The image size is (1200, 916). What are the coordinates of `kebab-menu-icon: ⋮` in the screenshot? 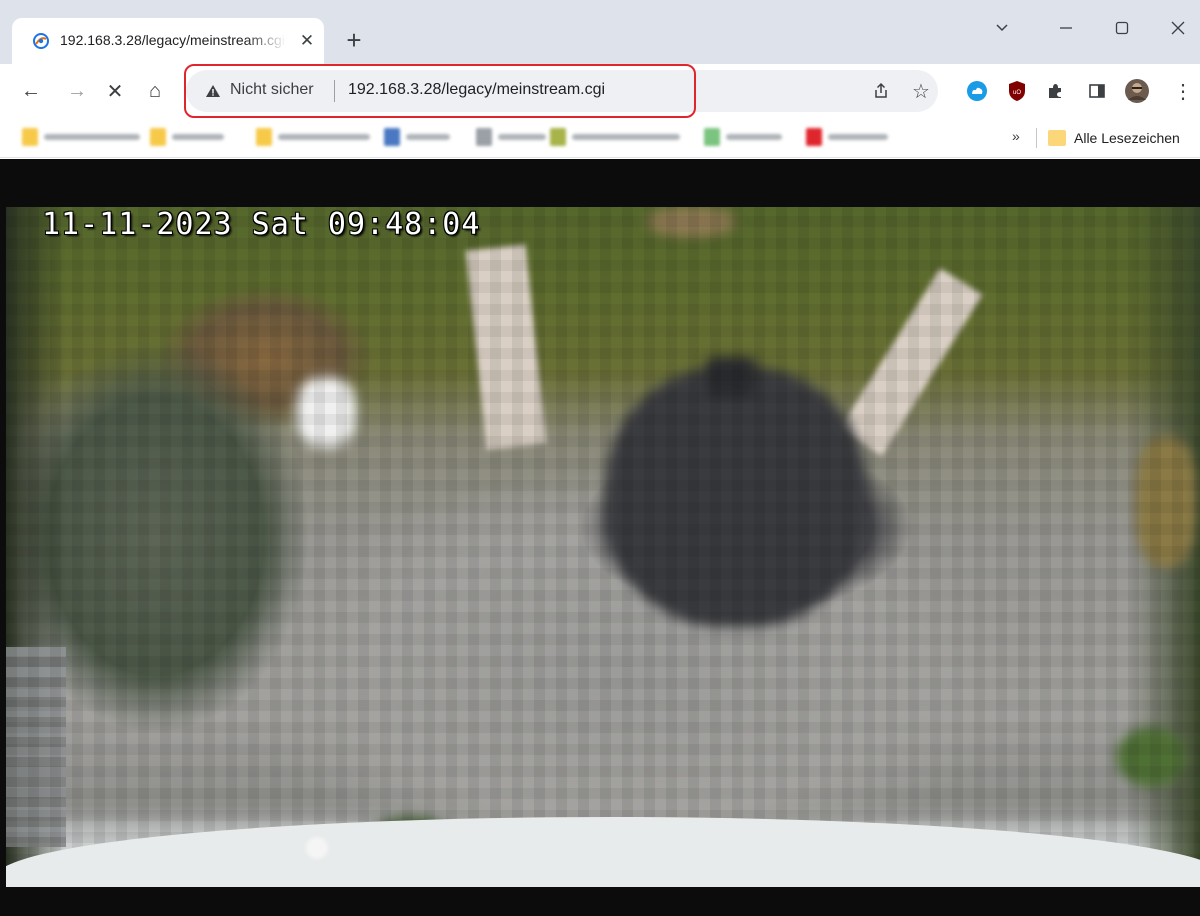 It's located at (1183, 91).